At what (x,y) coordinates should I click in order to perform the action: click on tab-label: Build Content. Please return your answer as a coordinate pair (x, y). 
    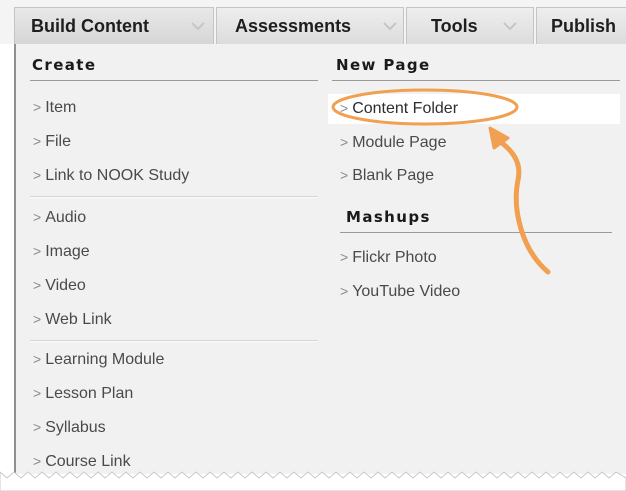
    Looking at the image, I should click on (90, 26).